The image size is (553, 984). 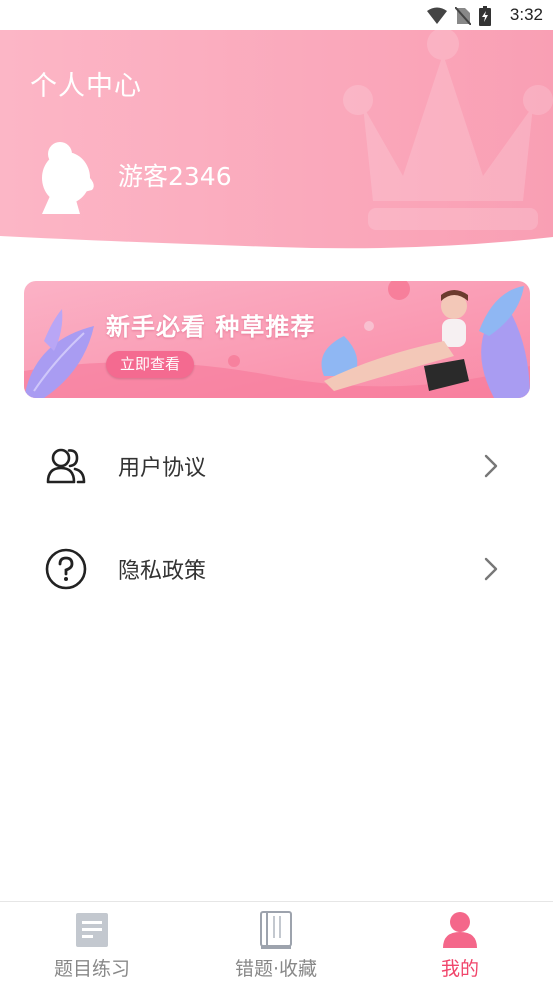 I want to click on promo-banner: 新手必看 种草推荐 立即查看, so click(x=277, y=339).